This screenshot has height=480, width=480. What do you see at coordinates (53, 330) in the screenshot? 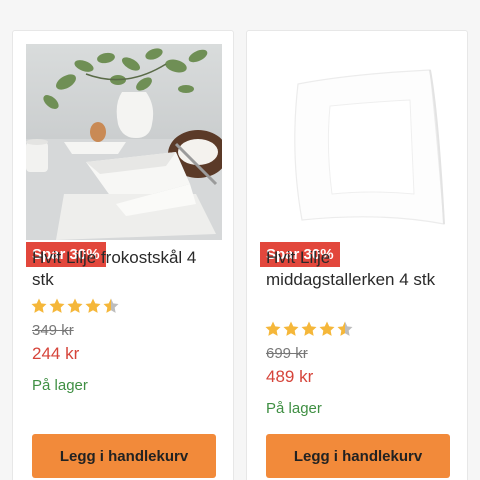
I see `old-price: 349 kr` at bounding box center [53, 330].